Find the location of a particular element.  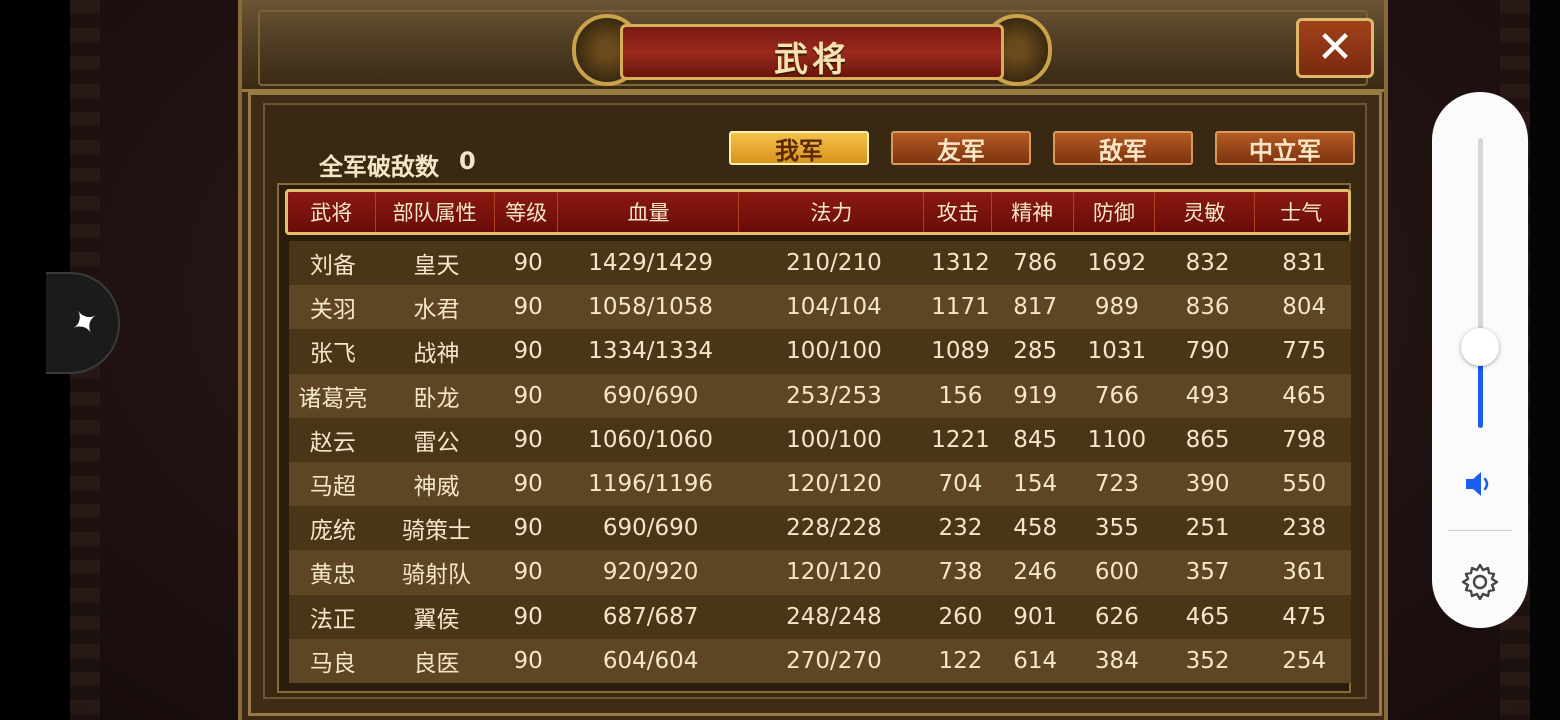

close-button: ✕ is located at coordinates (1335, 48).